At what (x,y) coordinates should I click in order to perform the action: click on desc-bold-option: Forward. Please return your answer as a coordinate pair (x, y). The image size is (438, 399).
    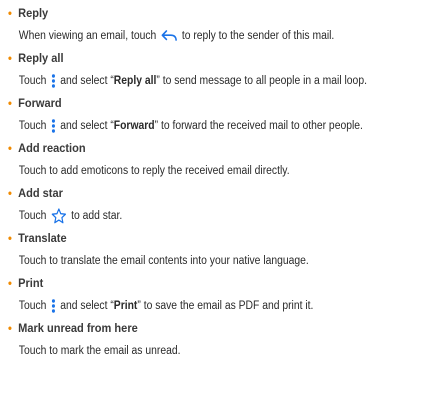
    Looking at the image, I should click on (134, 126).